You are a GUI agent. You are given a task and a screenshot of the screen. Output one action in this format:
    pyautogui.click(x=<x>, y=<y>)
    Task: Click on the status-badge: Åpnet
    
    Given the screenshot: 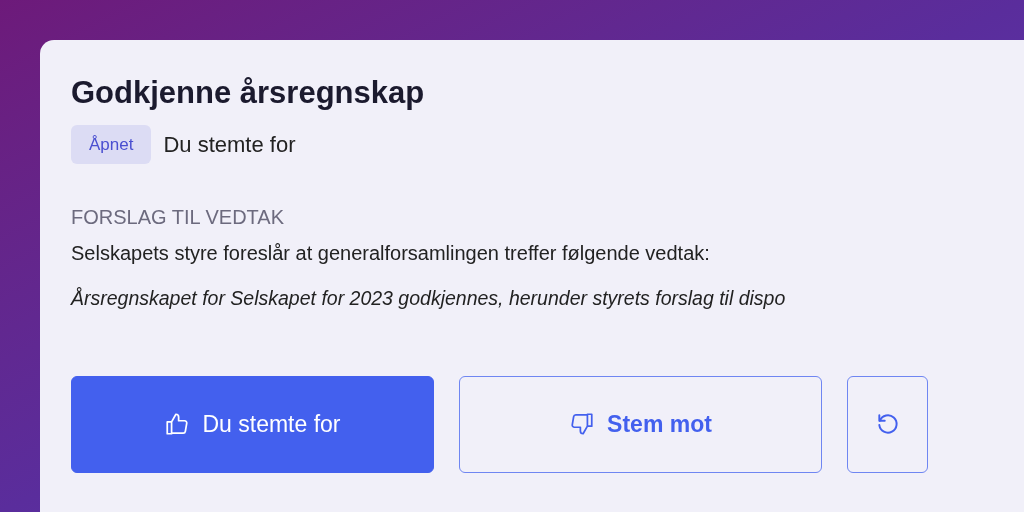 What is the action you would take?
    pyautogui.click(x=111, y=144)
    